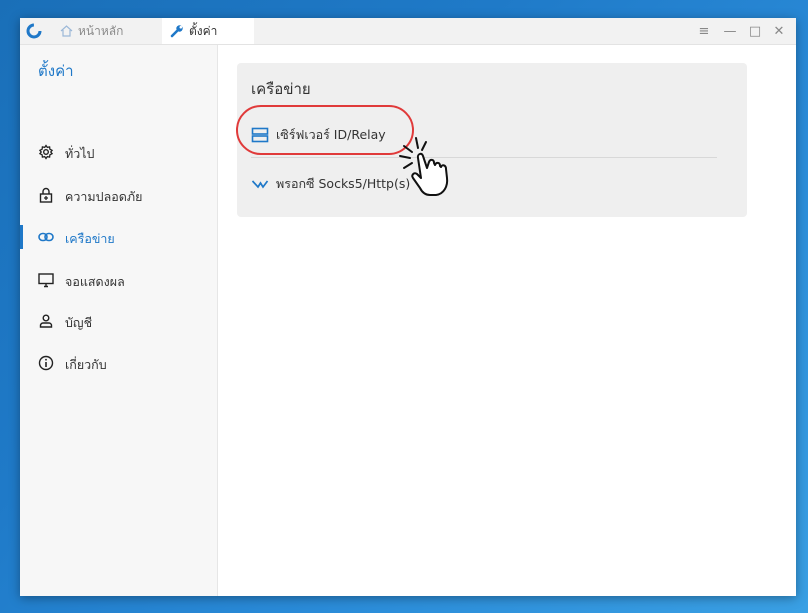 Image resolution: width=808 pixels, height=613 pixels. Describe the element at coordinates (86, 364) in the screenshot. I see `sidebar-item-label: เกี่ยวกับ` at that location.